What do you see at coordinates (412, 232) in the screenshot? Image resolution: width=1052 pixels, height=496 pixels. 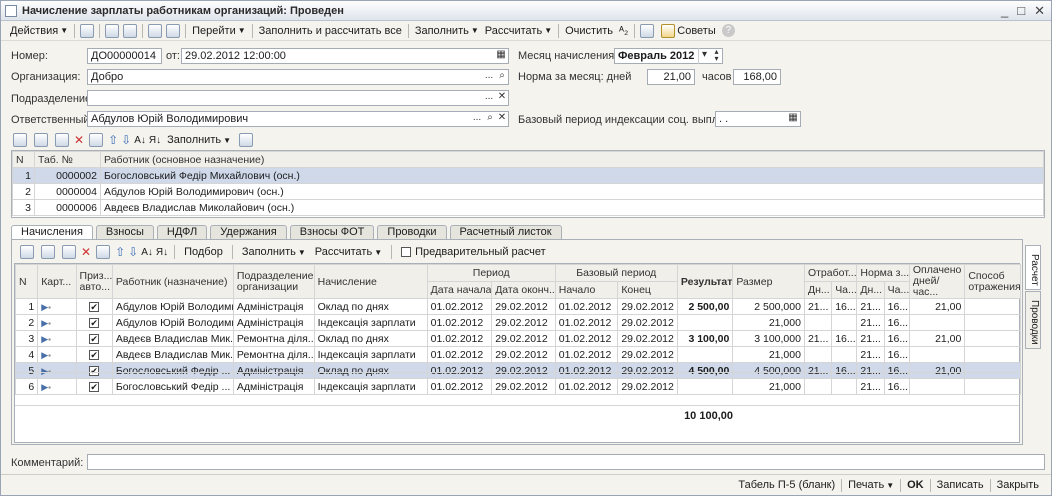 I see `tab-postings: Проводки` at bounding box center [412, 232].